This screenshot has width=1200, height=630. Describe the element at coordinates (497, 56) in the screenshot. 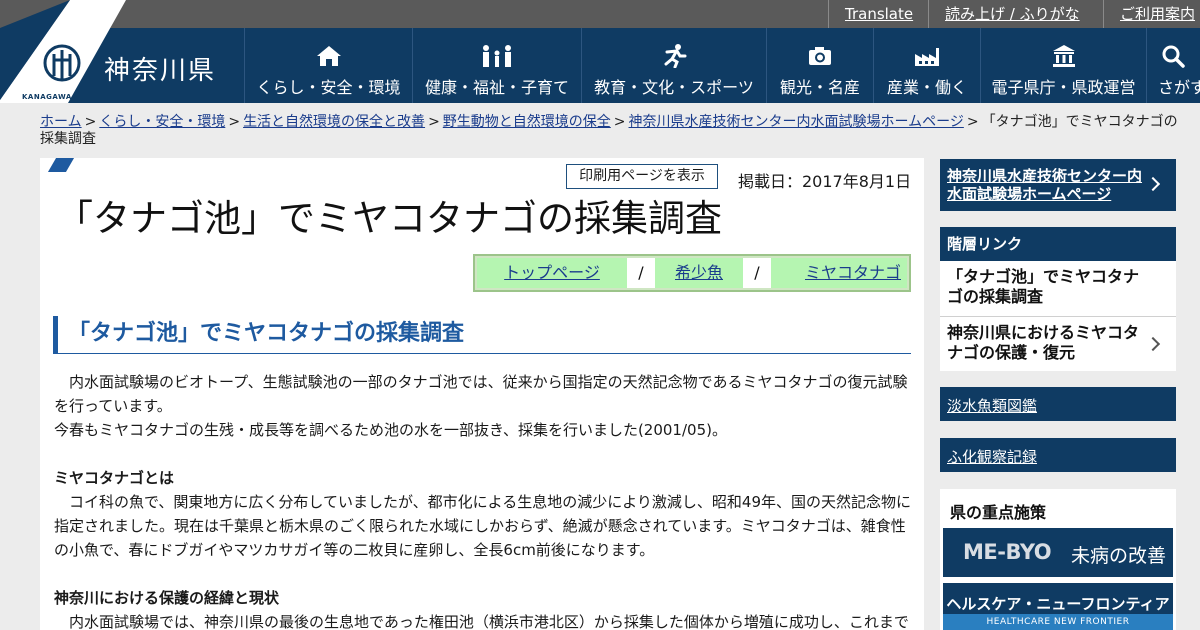

I see `family-icon` at that location.